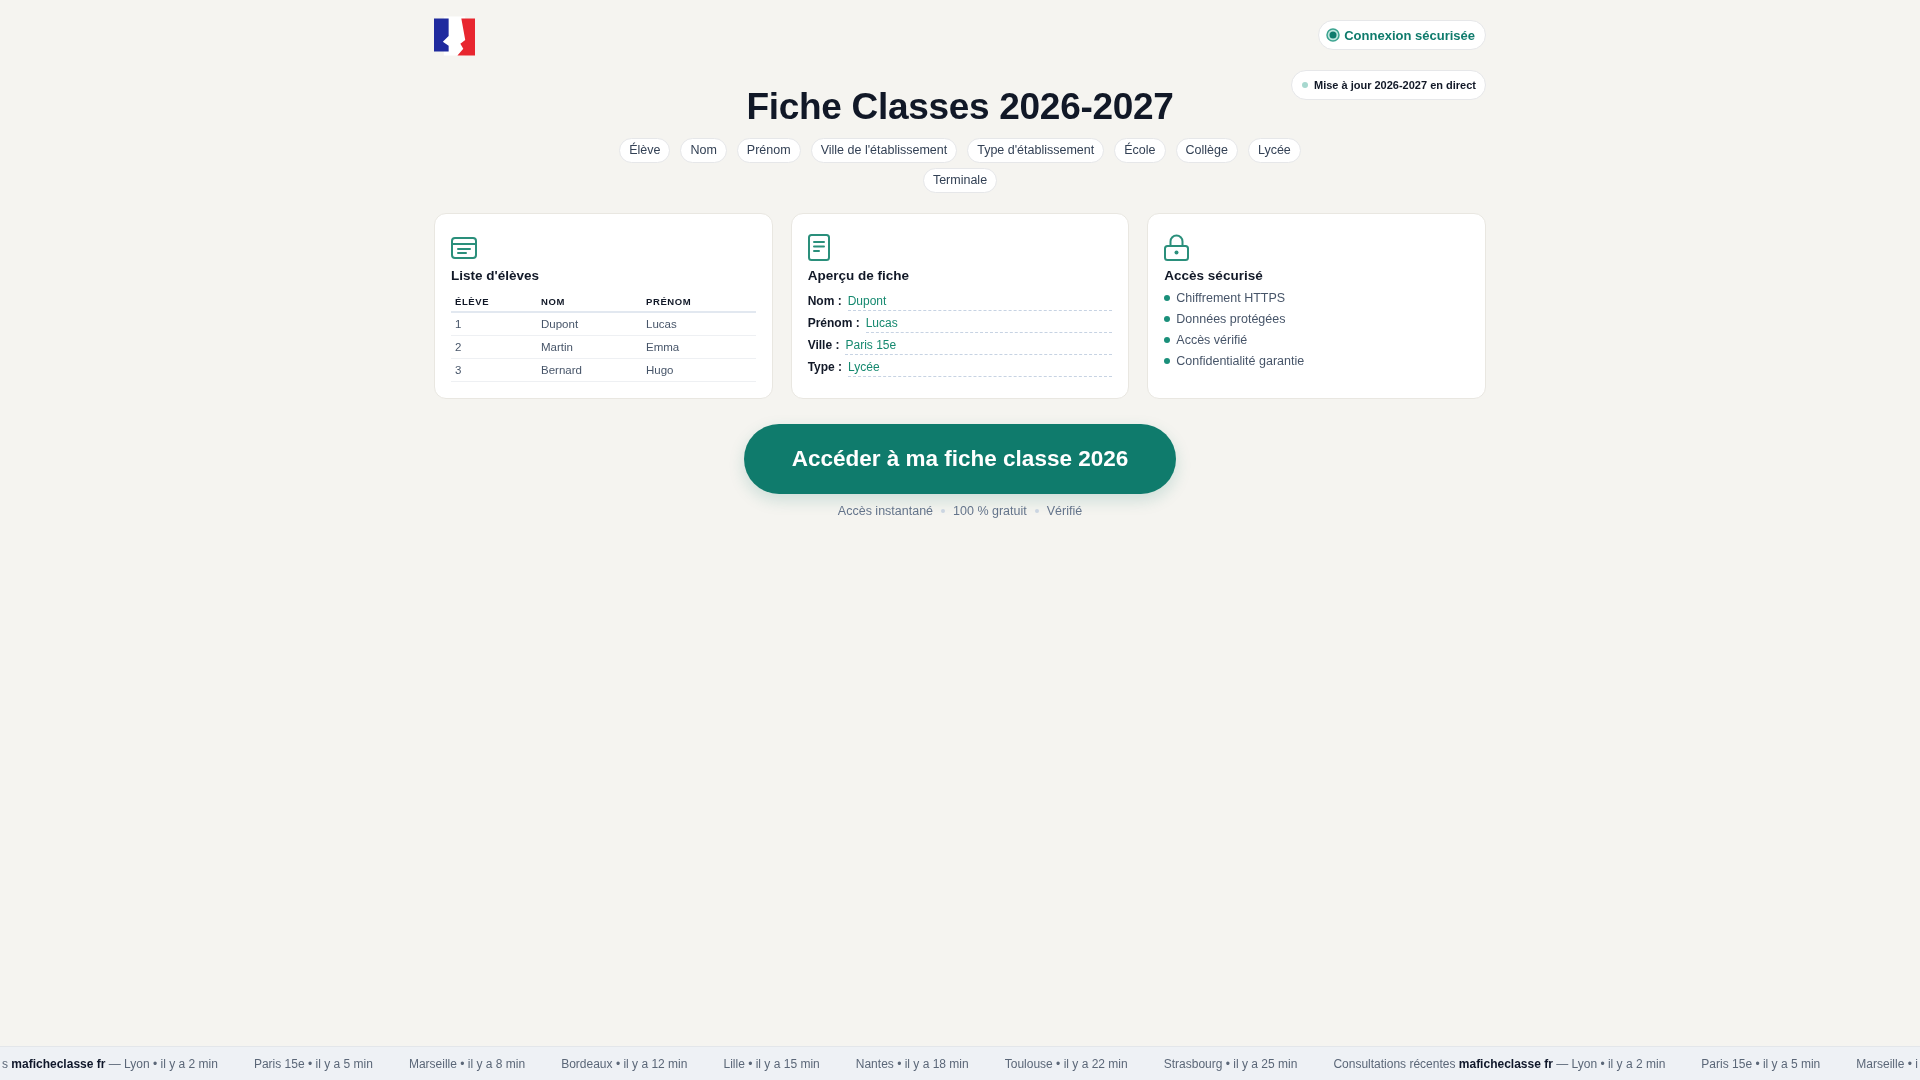 The image size is (1920, 1080). I want to click on ticker-item: Lille • il y a 15 min, so click(771, 1063).